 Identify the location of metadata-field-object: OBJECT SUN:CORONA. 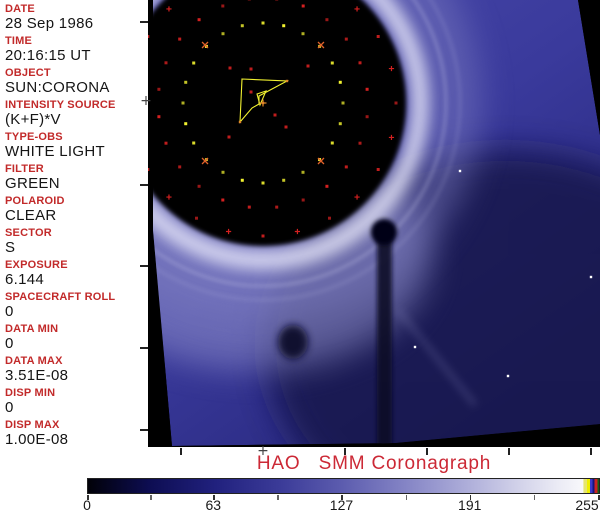
(76, 81).